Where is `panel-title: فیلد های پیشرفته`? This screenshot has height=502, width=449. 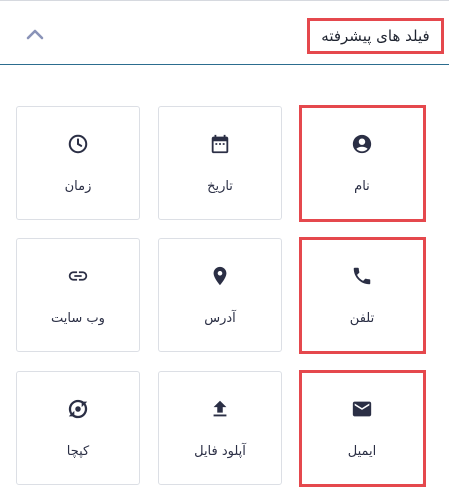
panel-title: فیلد های پیشرفته is located at coordinates (375, 36).